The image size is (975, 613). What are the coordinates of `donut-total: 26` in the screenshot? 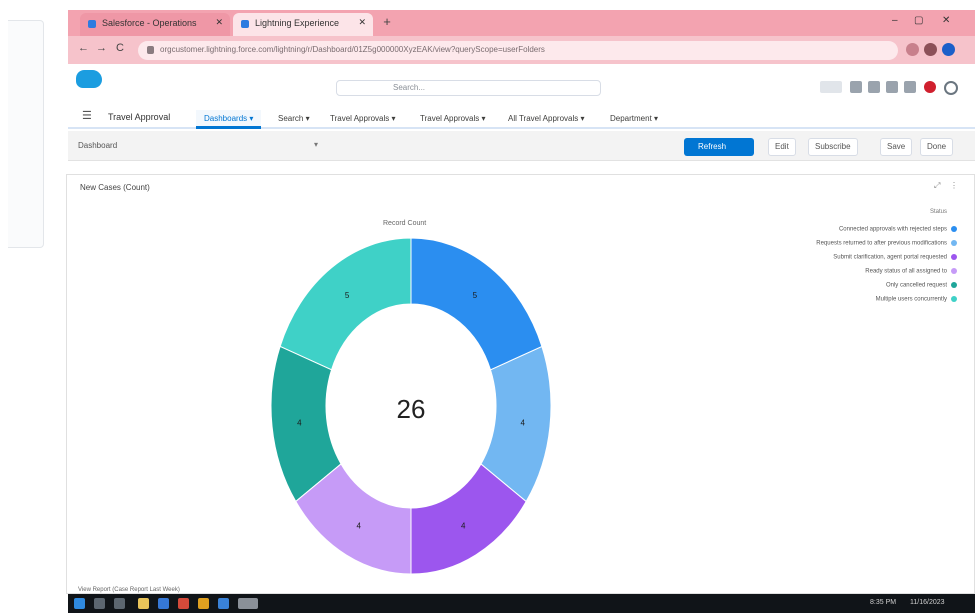 It's located at (411, 409).